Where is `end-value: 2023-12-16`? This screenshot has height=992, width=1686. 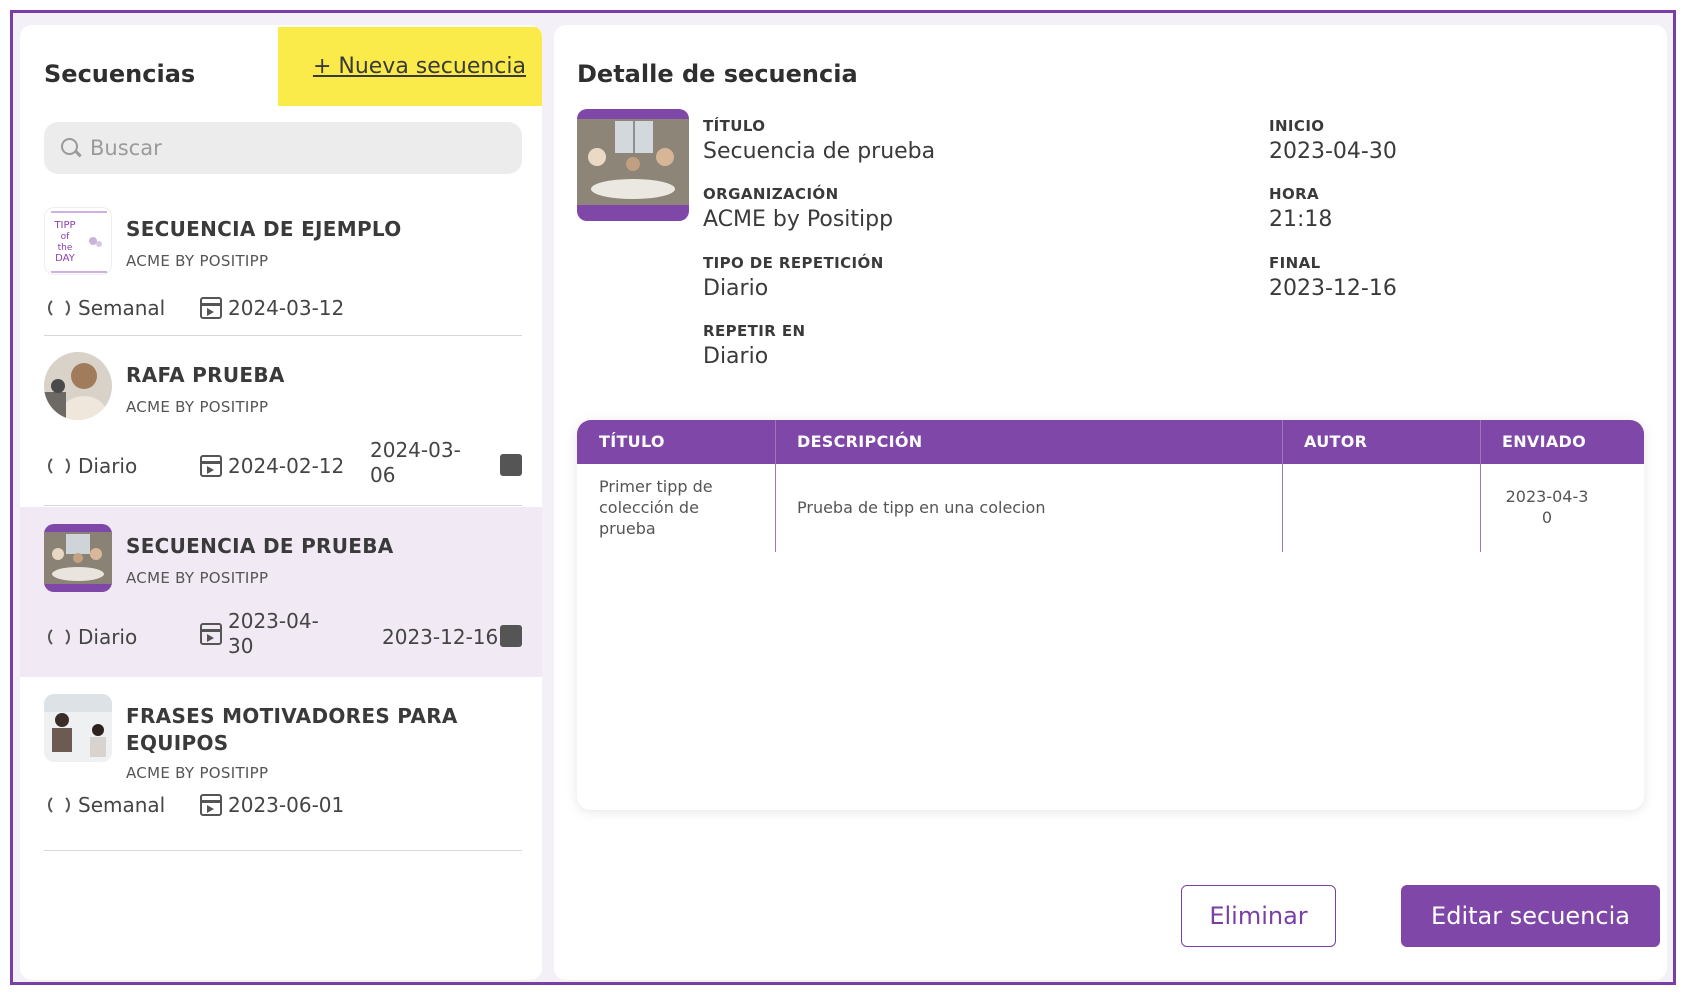 end-value: 2023-12-16 is located at coordinates (1333, 288).